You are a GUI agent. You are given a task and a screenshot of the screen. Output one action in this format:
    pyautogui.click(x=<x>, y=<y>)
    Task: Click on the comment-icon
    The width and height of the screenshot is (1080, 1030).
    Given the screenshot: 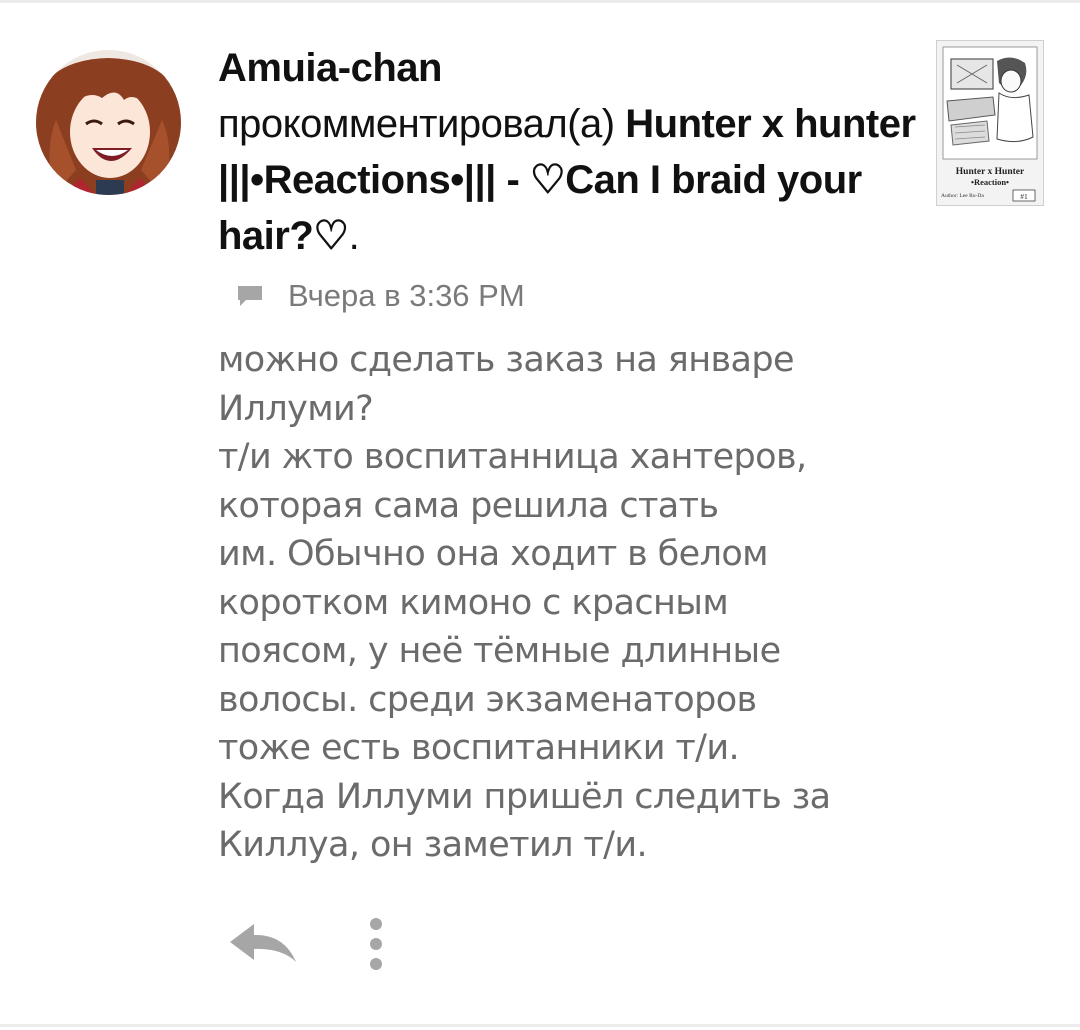 What is the action you would take?
    pyautogui.click(x=250, y=296)
    